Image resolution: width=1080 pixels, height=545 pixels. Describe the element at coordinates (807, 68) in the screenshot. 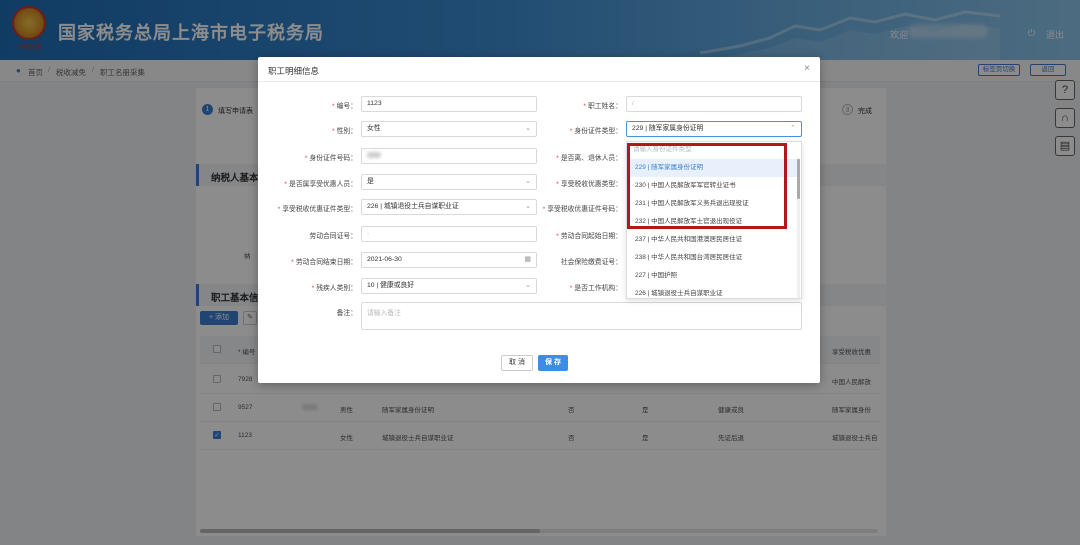

I see `close-icon: ×` at that location.